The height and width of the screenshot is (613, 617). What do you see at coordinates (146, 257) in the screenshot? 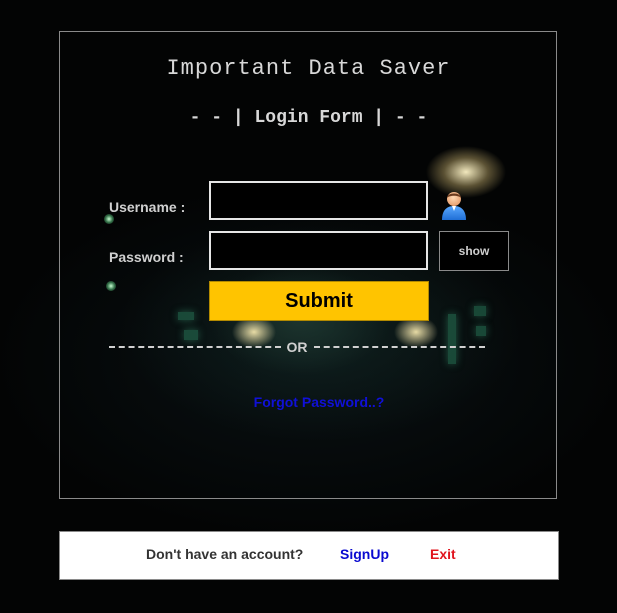
I see `password-label: Password :` at bounding box center [146, 257].